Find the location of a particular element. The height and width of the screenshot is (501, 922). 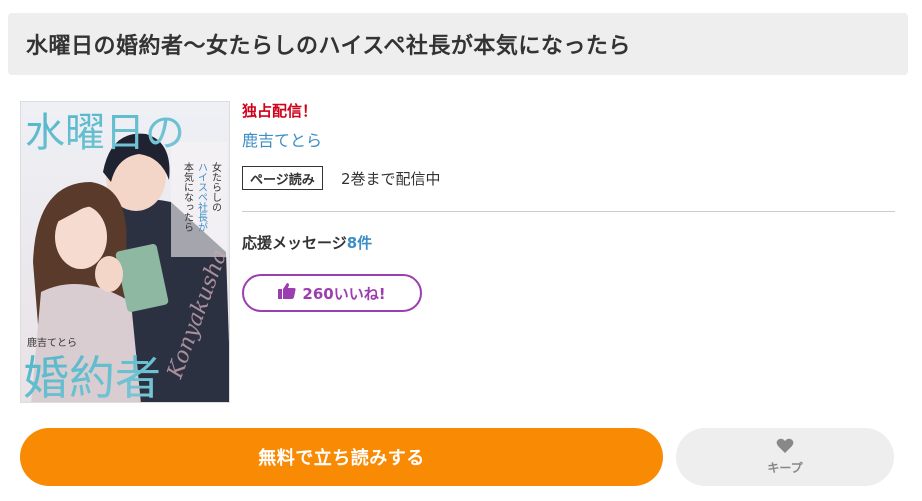

cover-title-bottom: 婚約者 is located at coordinates (92, 377).